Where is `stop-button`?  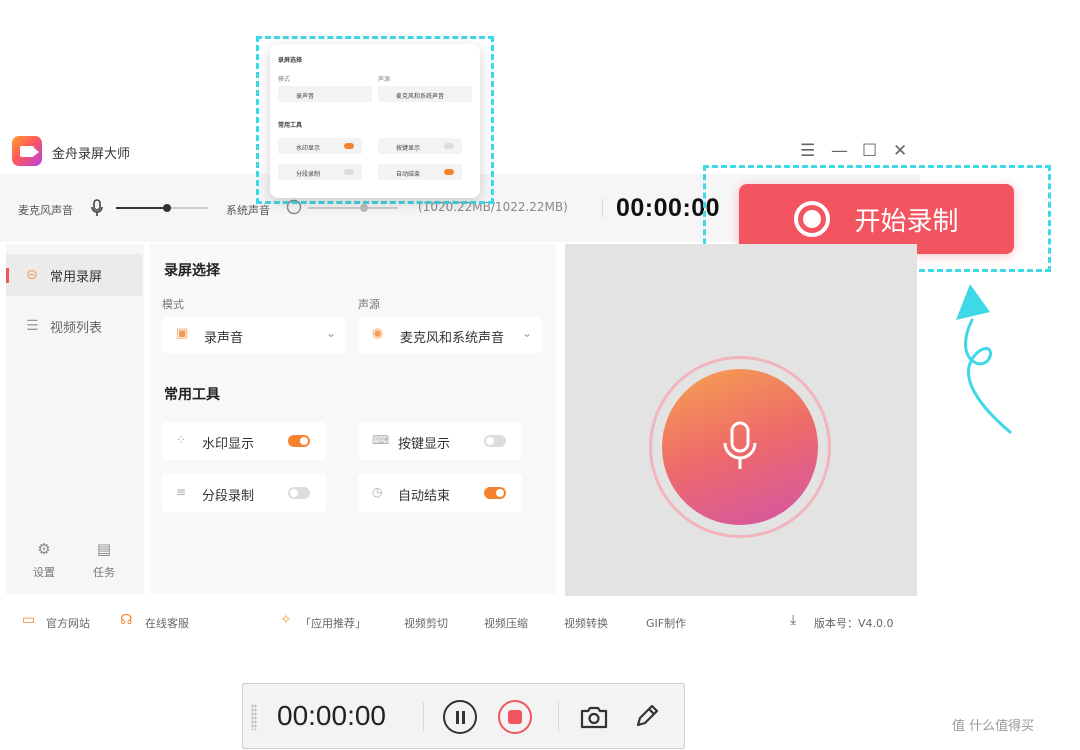
stop-button is located at coordinates (515, 717).